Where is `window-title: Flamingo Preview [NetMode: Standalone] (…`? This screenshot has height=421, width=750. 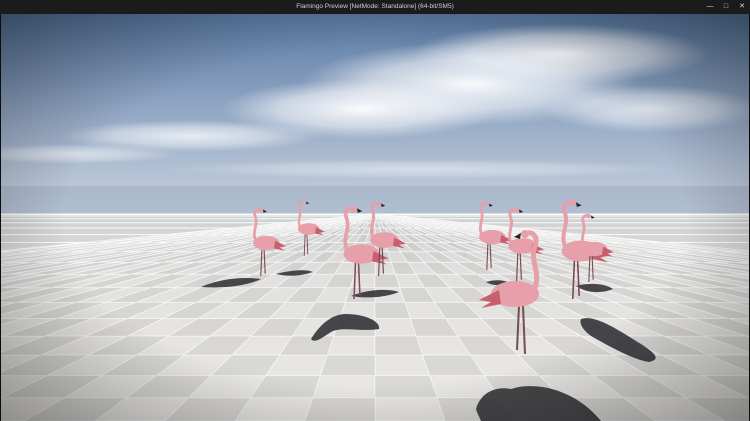
window-title: Flamingo Preview [NetMode: Standalone] (… is located at coordinates (375, 6).